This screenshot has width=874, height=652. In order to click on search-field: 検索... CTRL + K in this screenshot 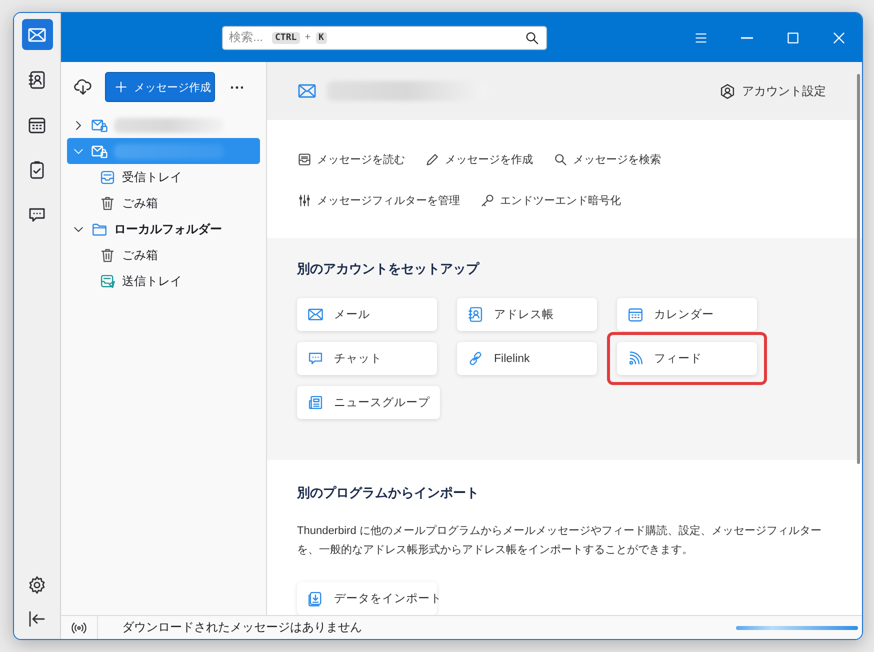, I will do `click(384, 38)`.